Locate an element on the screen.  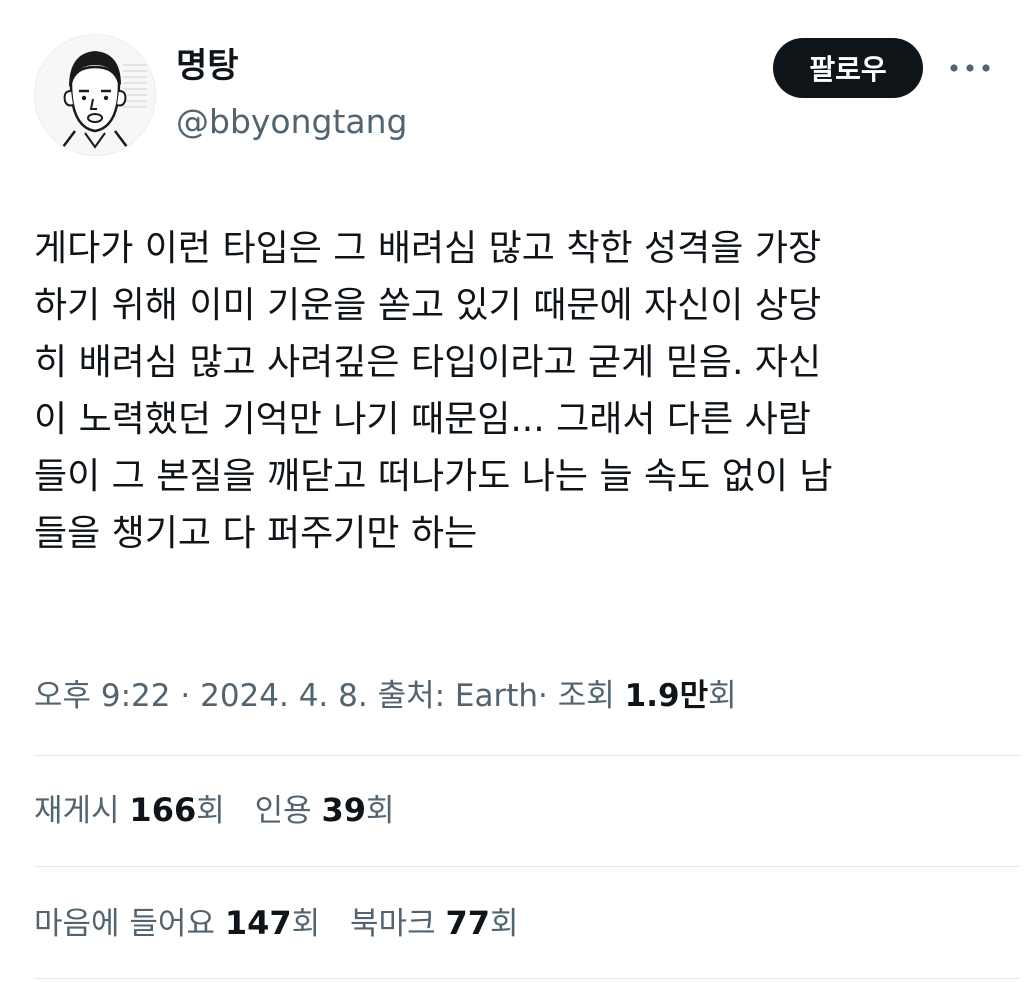
retweets-label: 재게시 is located at coordinates (77, 811).